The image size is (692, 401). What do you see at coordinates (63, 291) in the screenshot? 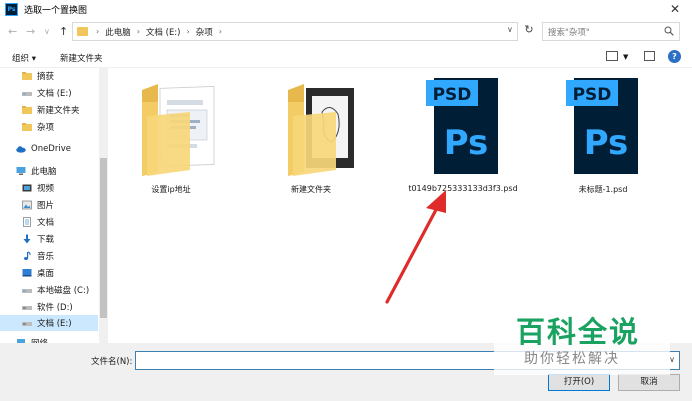
I see `sidebar-item-label: 本地磁盘 (C:)` at bounding box center [63, 291].